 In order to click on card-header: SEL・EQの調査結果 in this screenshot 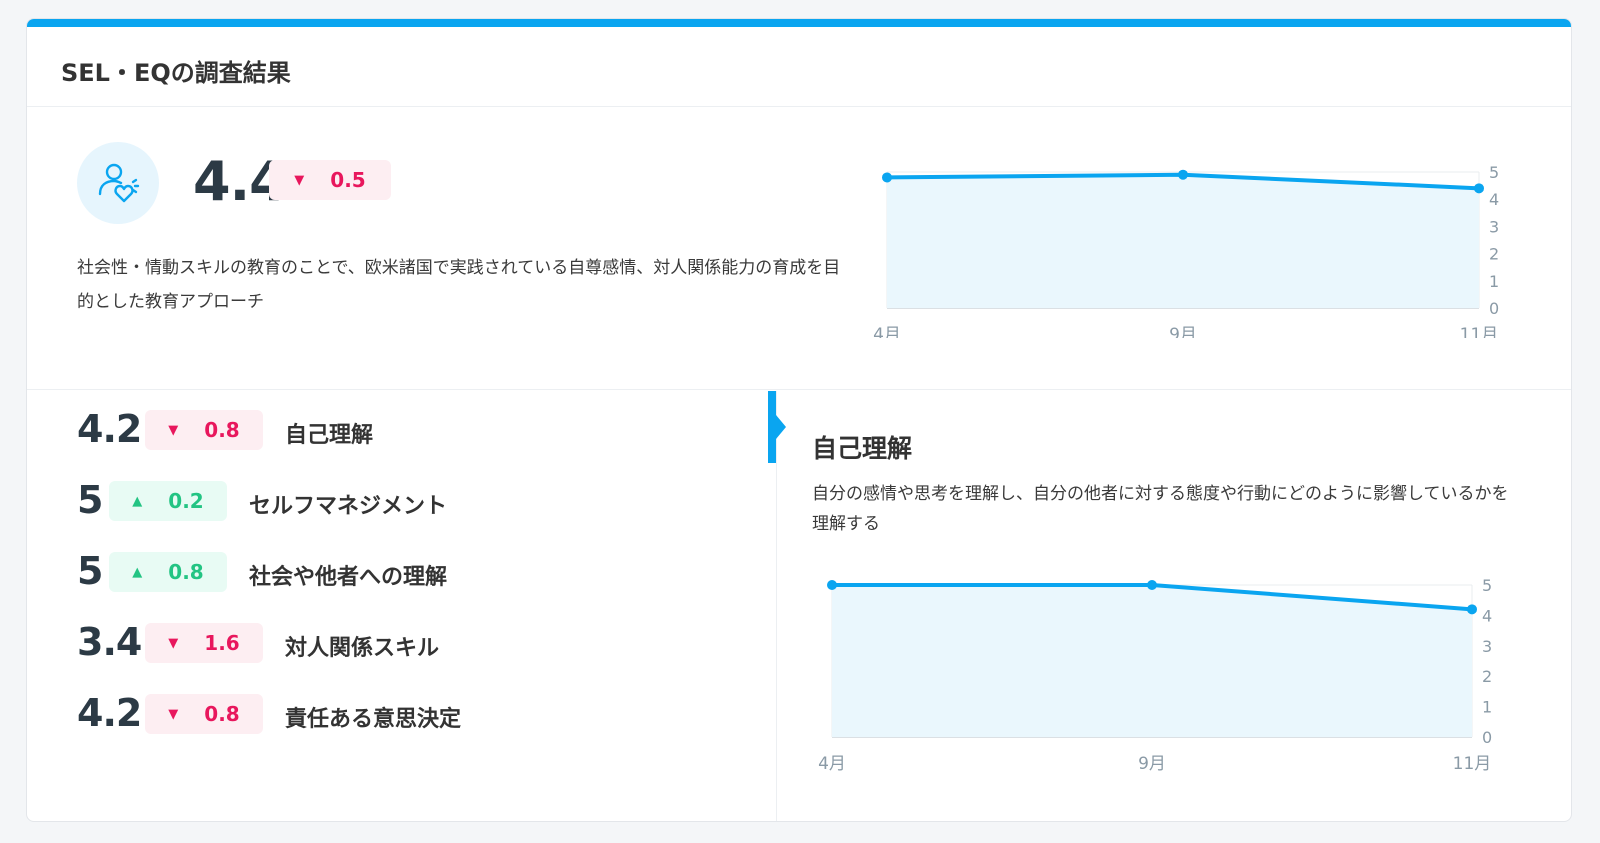, I will do `click(799, 67)`.